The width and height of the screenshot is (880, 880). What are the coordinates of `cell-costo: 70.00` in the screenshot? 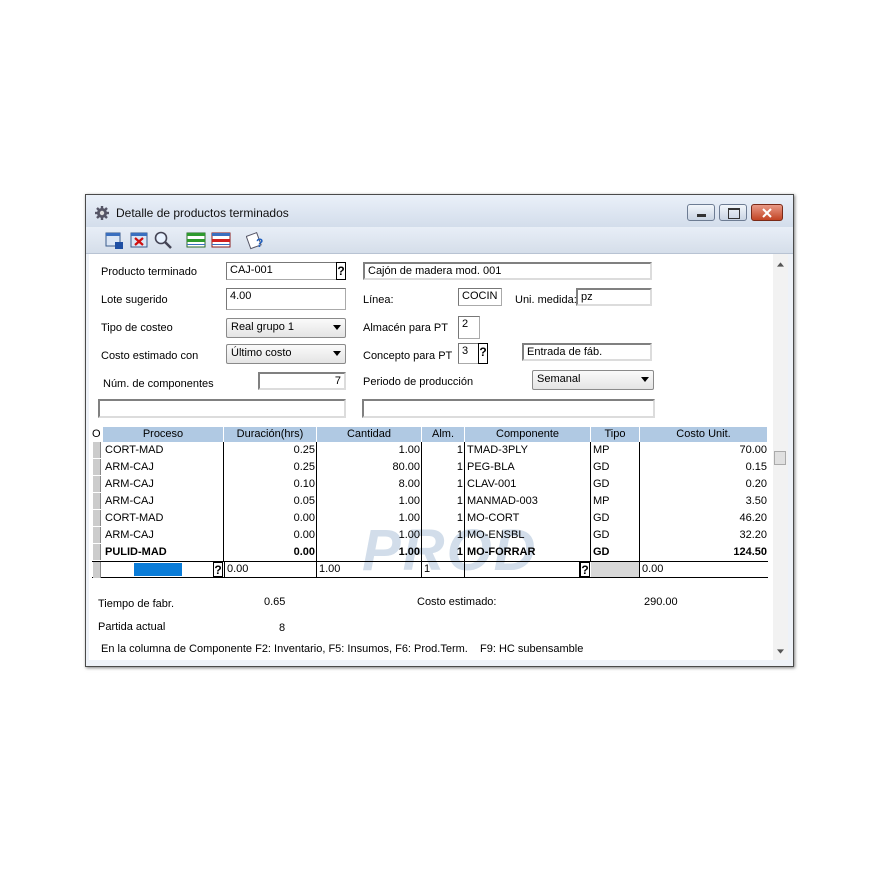 It's located at (704, 450).